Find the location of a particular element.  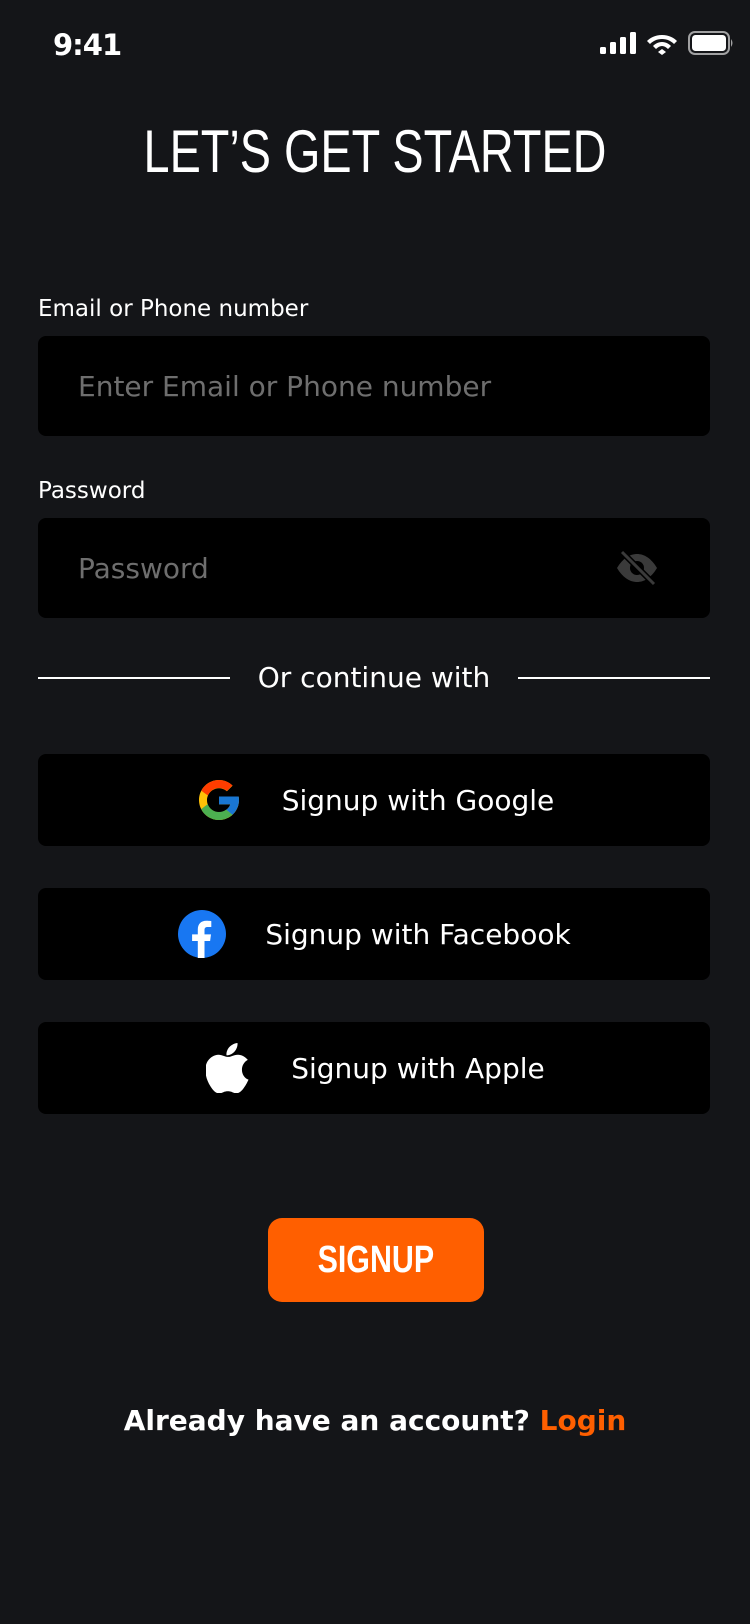

status-time: 9:41 is located at coordinates (87, 45).